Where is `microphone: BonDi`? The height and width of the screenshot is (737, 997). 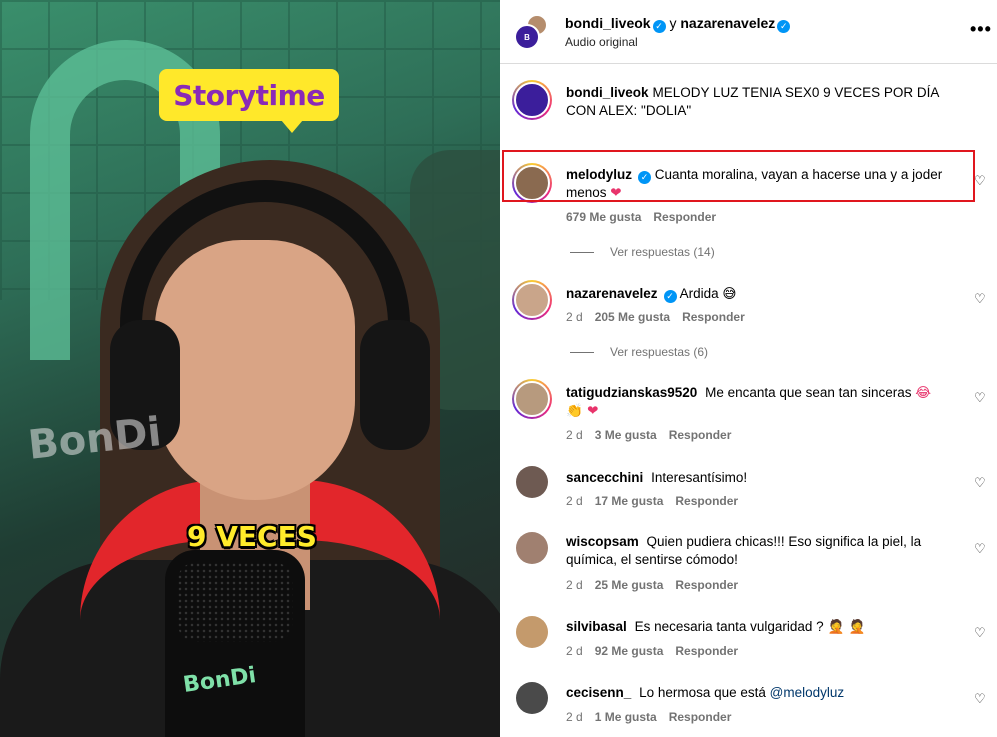 microphone: BonDi is located at coordinates (235, 643).